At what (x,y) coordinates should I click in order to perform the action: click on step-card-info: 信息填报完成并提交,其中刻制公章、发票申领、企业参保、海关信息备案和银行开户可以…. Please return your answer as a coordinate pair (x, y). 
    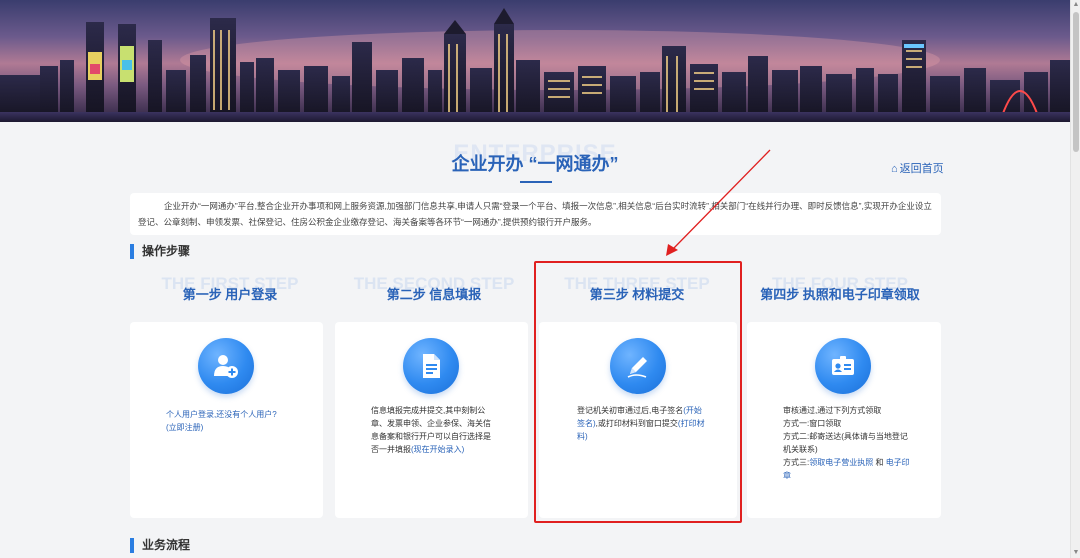
    Looking at the image, I should click on (431, 420).